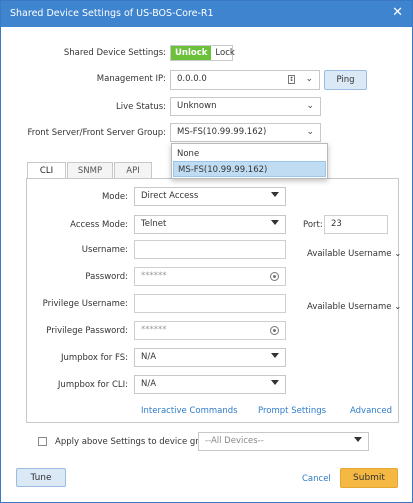 Image resolution: width=413 pixels, height=503 pixels. Describe the element at coordinates (104, 250) in the screenshot. I see `username-label: Username:` at that location.